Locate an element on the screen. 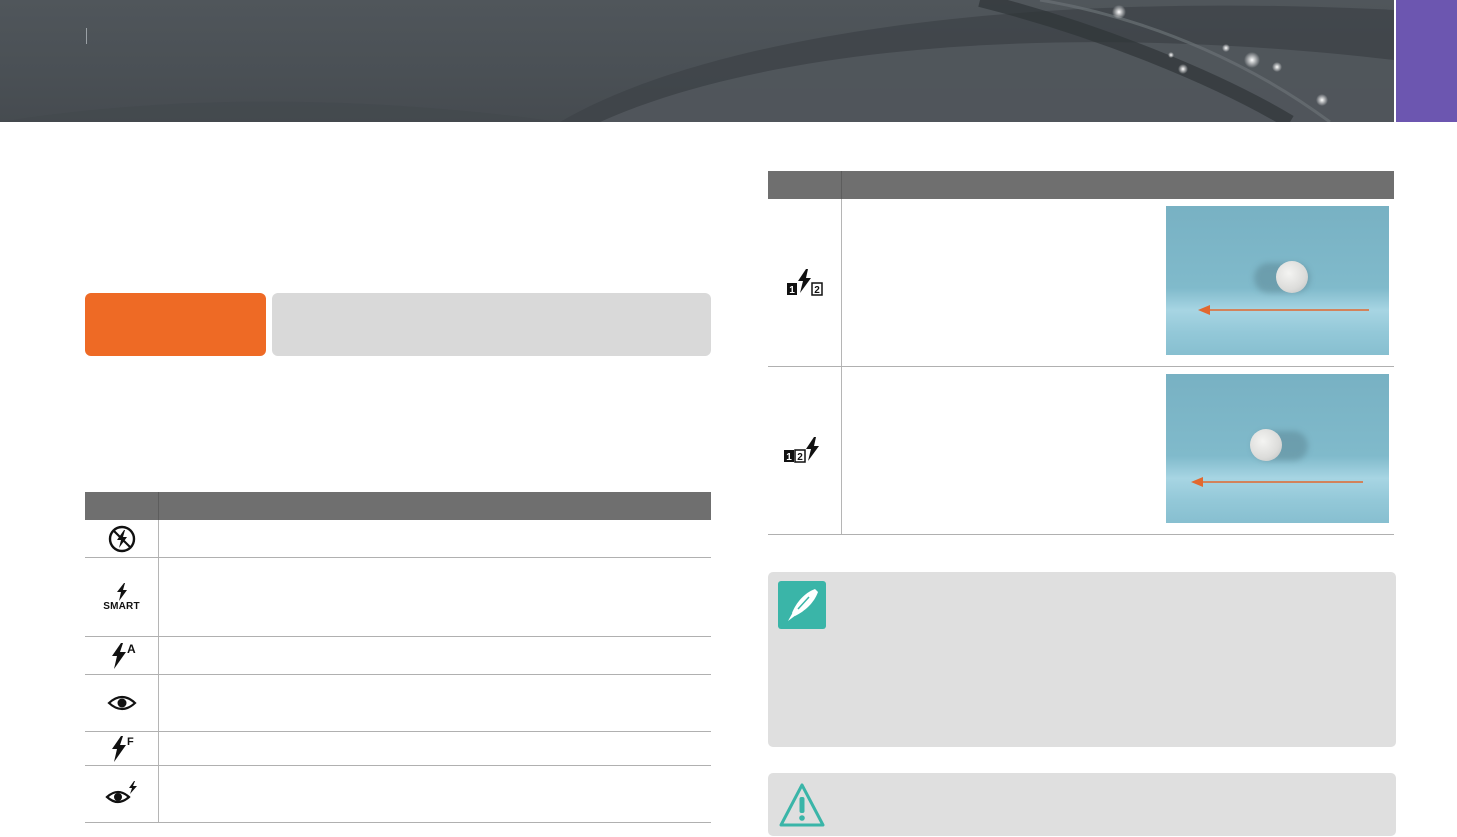 The height and width of the screenshot is (837, 1457). chapter-tab is located at coordinates (1426, 61).